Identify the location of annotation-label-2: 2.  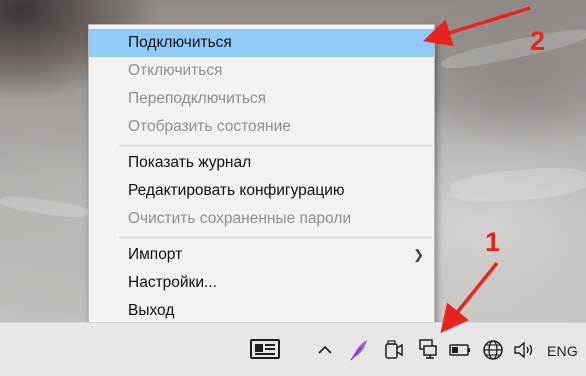
(538, 41).